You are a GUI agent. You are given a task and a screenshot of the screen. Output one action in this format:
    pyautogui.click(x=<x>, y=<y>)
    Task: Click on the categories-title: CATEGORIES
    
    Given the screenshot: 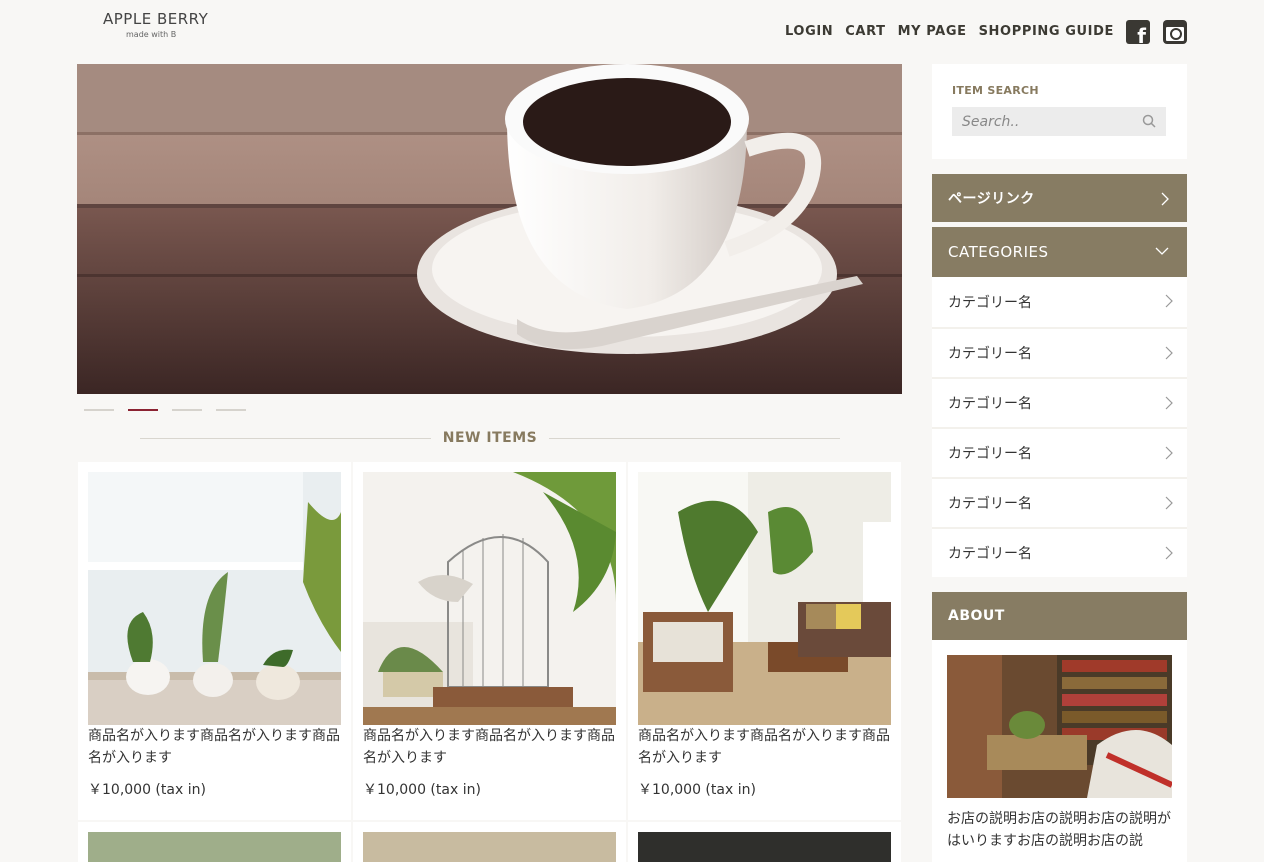 What is the action you would take?
    pyautogui.click(x=998, y=252)
    